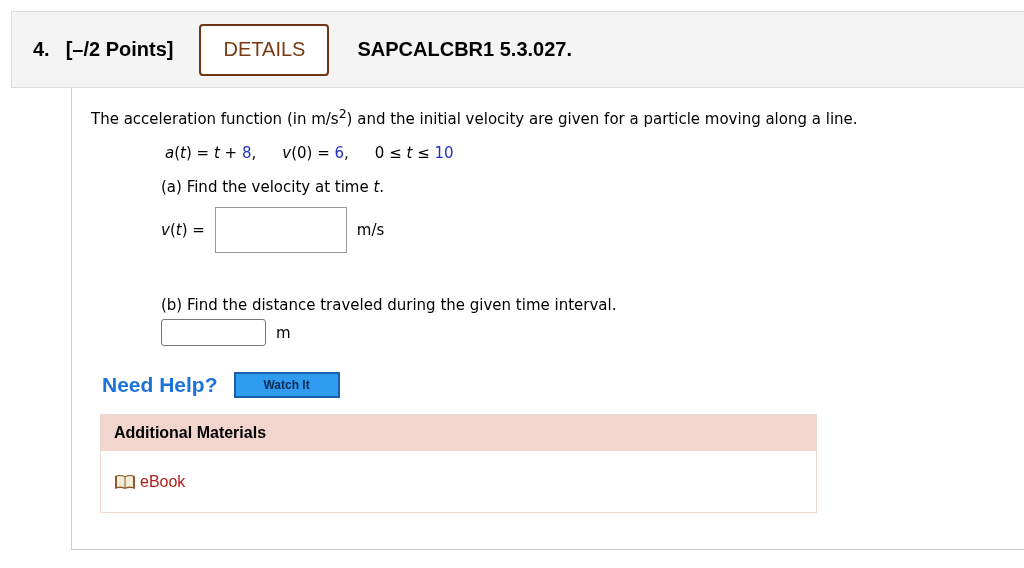 This screenshot has height=568, width=1024. I want to click on unit-label: m/s, so click(370, 230).